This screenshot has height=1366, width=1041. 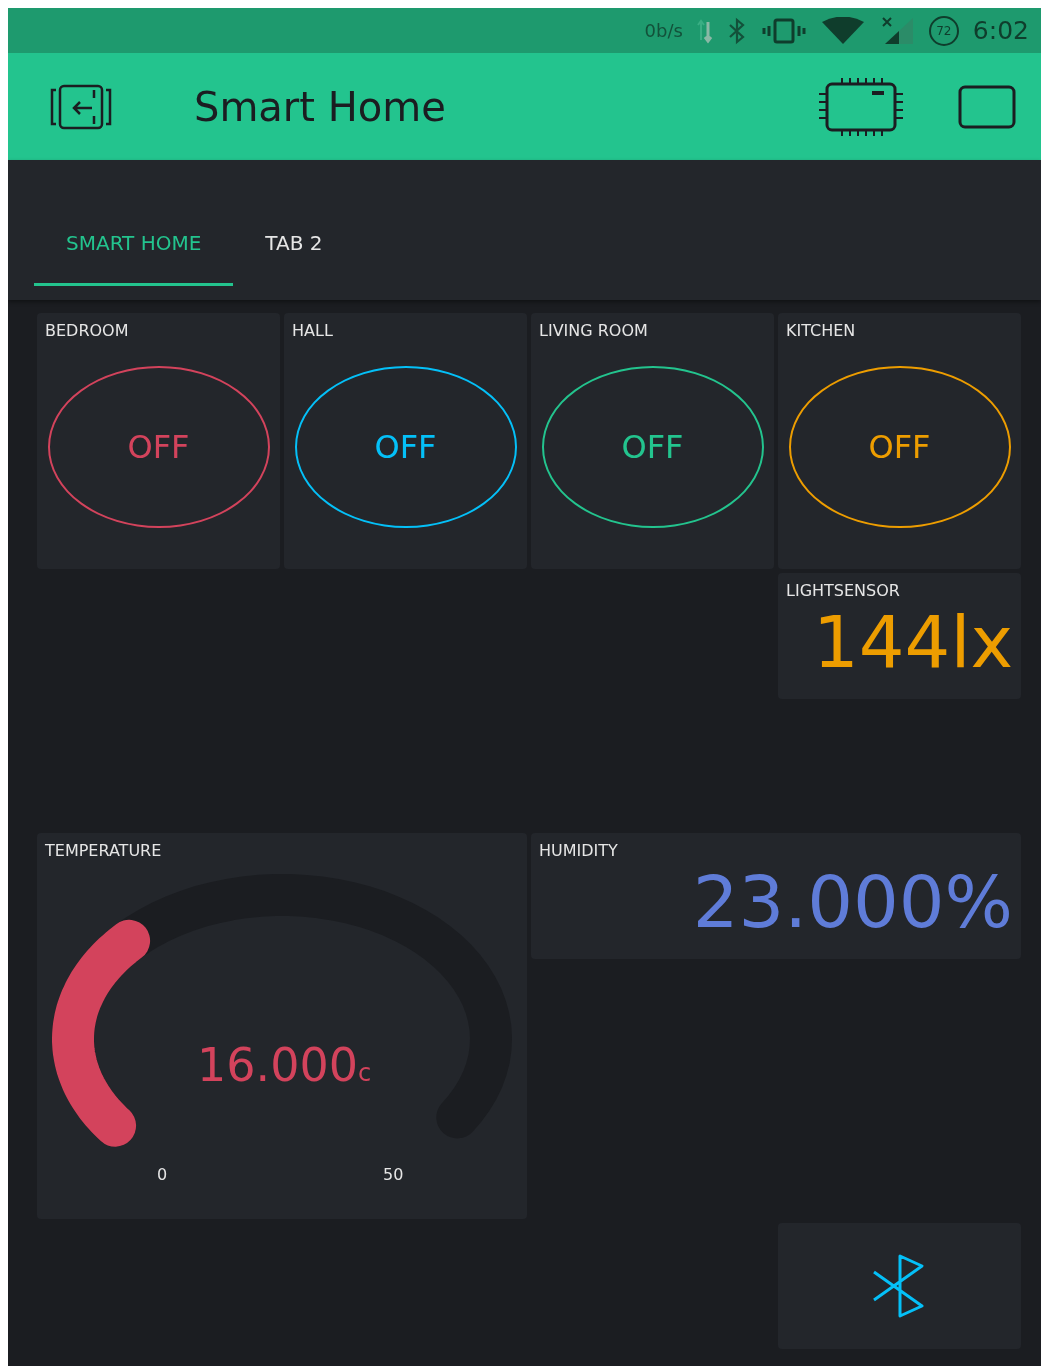 I want to click on app-title: Smart Home, so click(x=320, y=106).